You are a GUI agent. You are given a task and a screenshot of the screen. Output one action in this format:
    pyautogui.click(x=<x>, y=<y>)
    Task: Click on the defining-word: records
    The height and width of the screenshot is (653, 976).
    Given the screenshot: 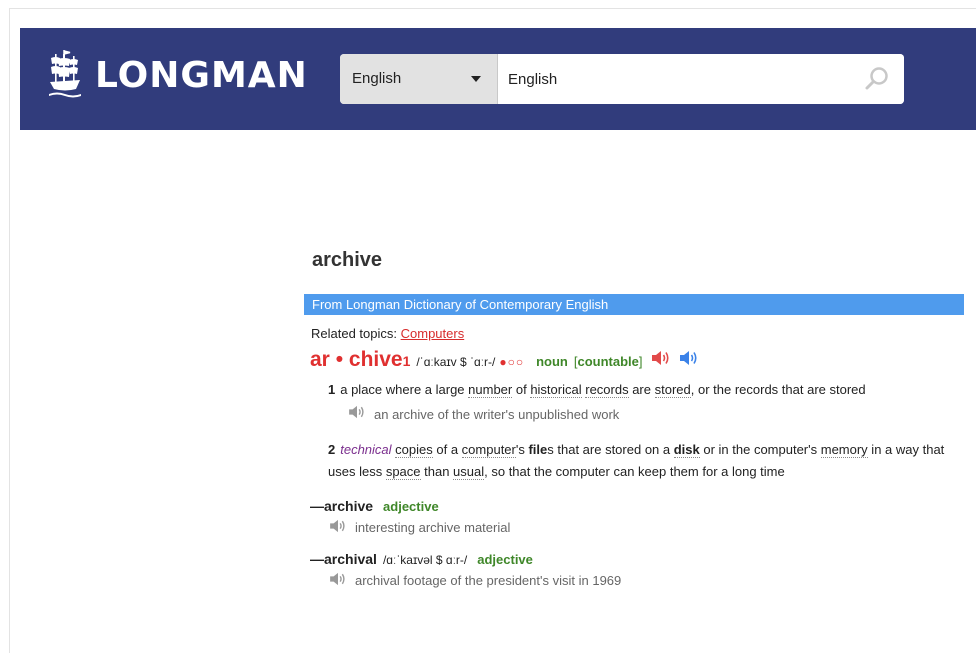 What is the action you would take?
    pyautogui.click(x=607, y=390)
    